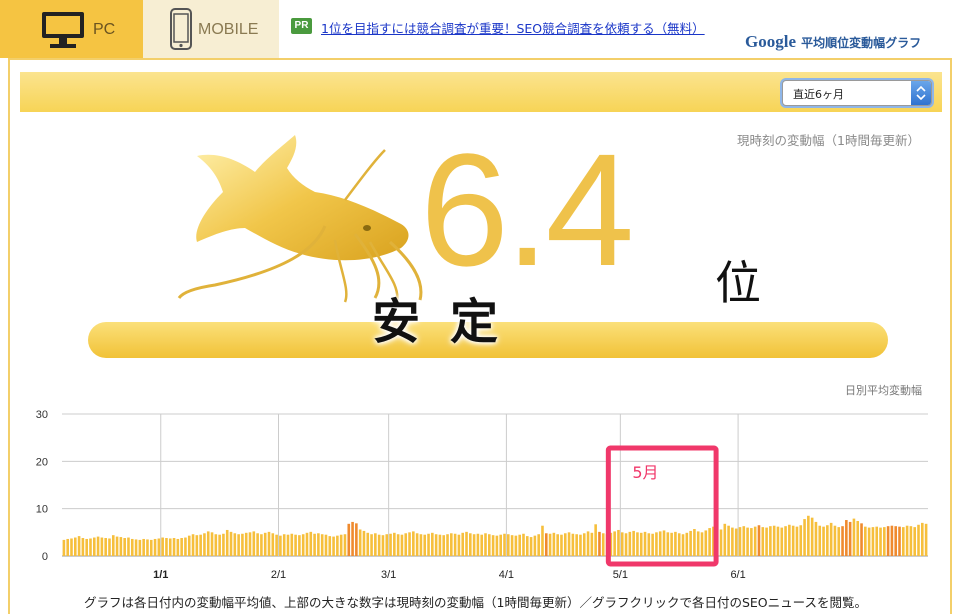 This screenshot has height=614, width=960. I want to click on phone-icon, so click(181, 29).